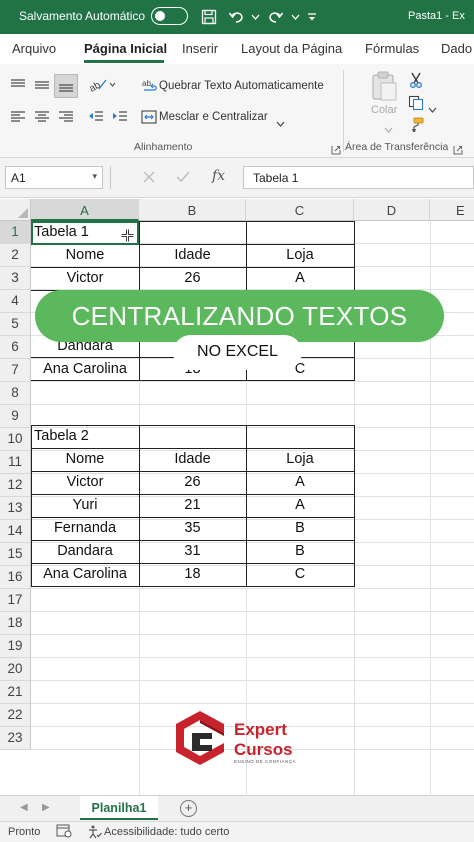  What do you see at coordinates (263, 749) in the screenshot?
I see `logo-line2: Cursos` at bounding box center [263, 749].